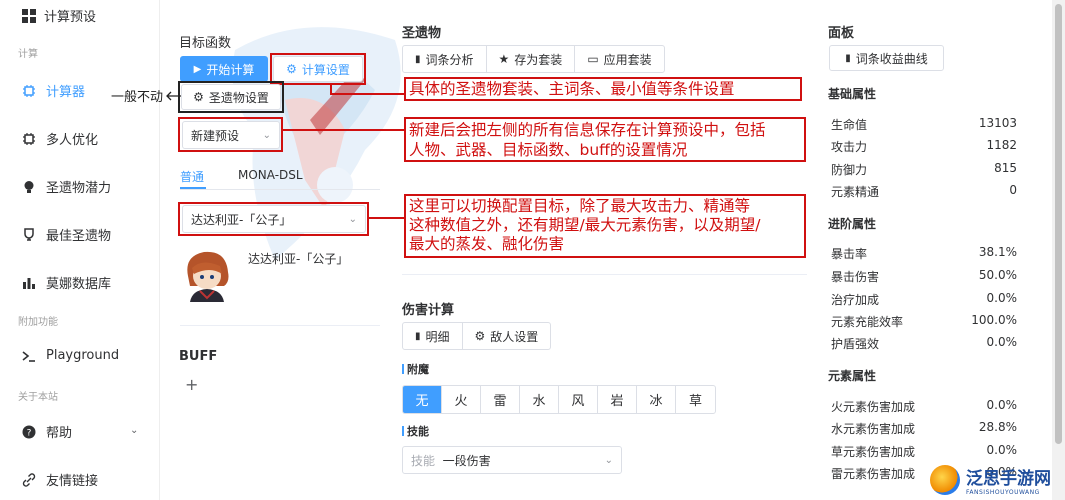 The width and height of the screenshot is (1065, 500). Describe the element at coordinates (437, 336) in the screenshot. I see `detail-label: 明细` at that location.